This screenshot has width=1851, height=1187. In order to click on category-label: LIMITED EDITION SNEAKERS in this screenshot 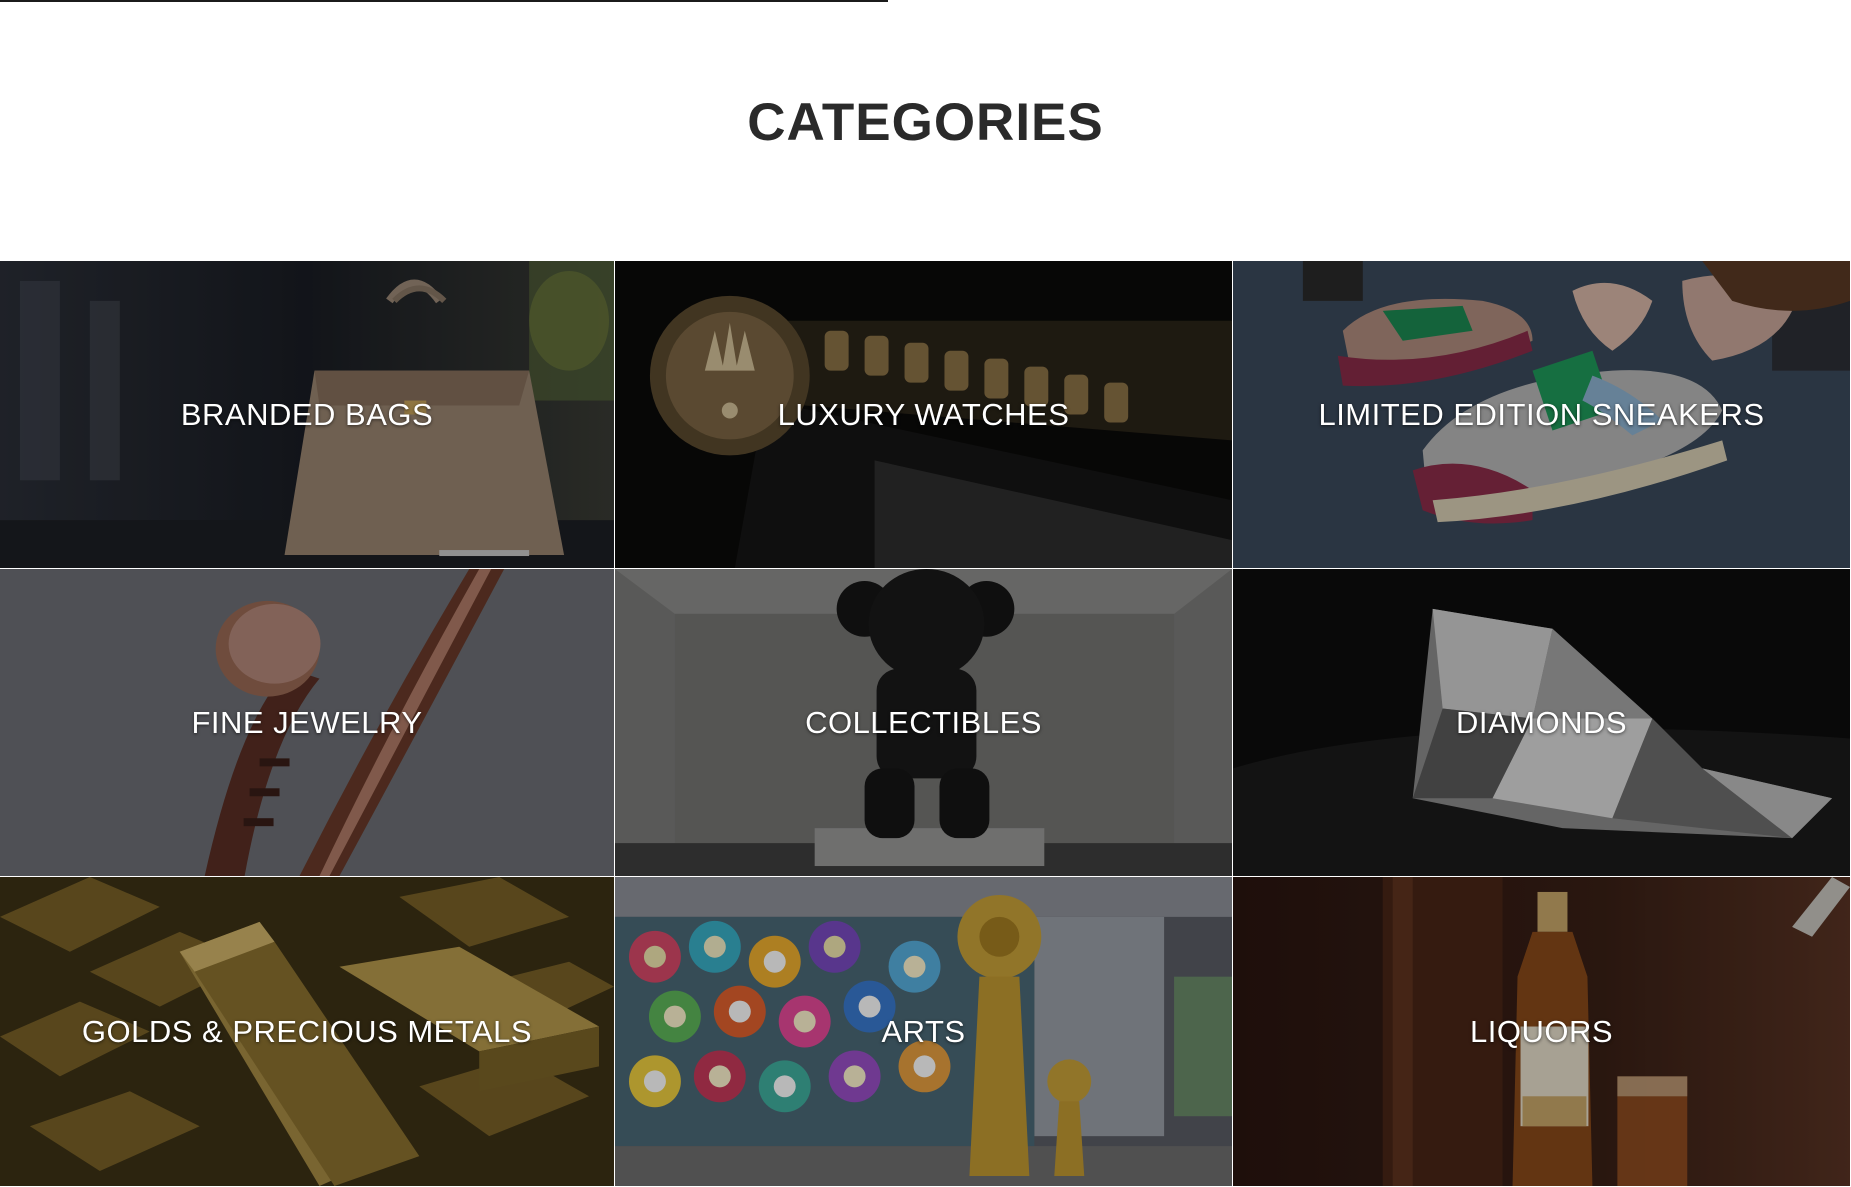, I will do `click(1541, 414)`.